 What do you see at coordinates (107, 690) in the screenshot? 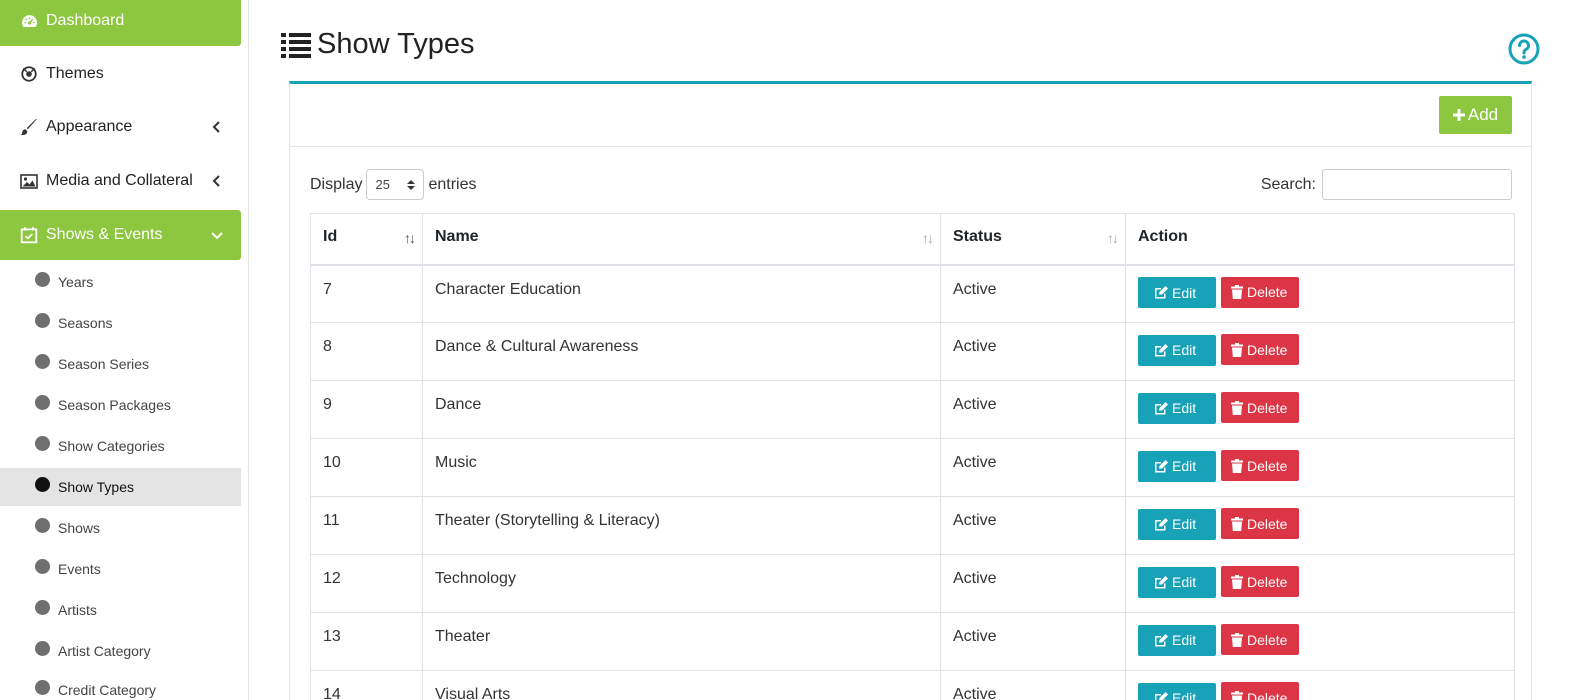
I see `sidebar-subitem-label: Credit Category` at bounding box center [107, 690].